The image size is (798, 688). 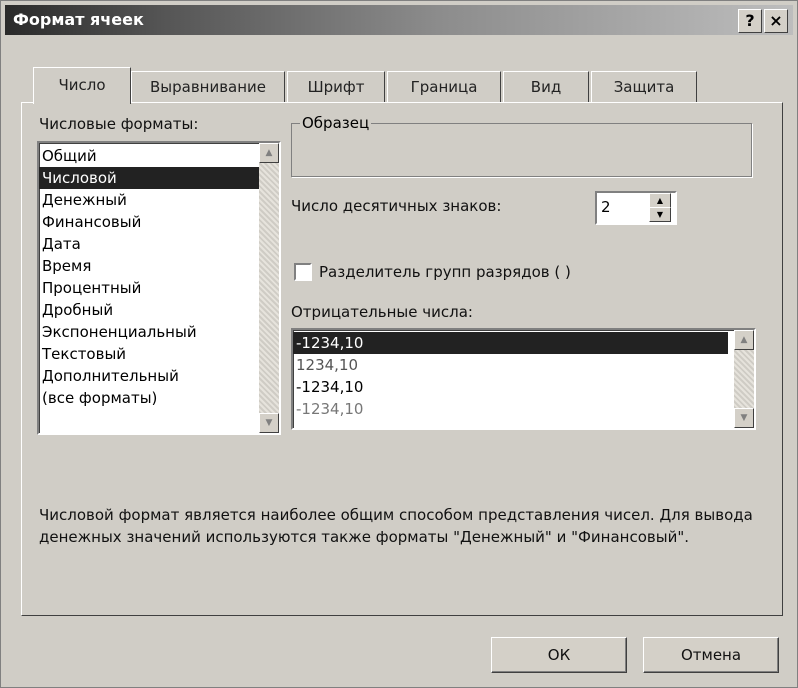 I want to click on list-item: Дополнительный, so click(x=159, y=376).